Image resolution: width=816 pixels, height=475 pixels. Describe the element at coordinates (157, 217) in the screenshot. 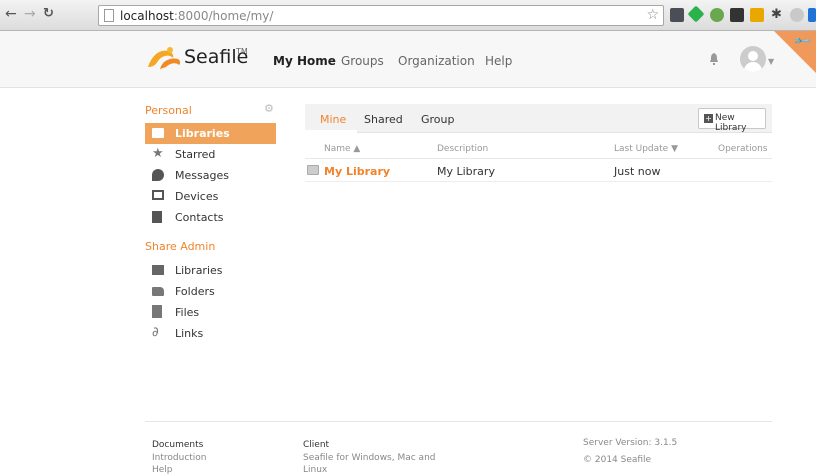

I see `contacts-icon` at that location.